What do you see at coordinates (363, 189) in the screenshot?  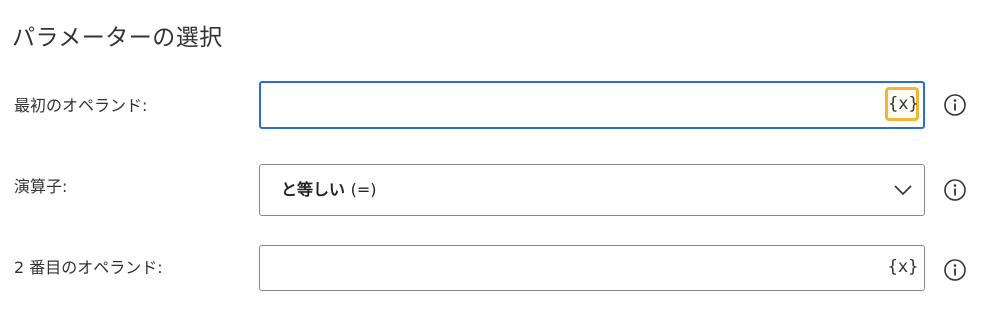 I see `operator-selected-symbol: (=)` at bounding box center [363, 189].